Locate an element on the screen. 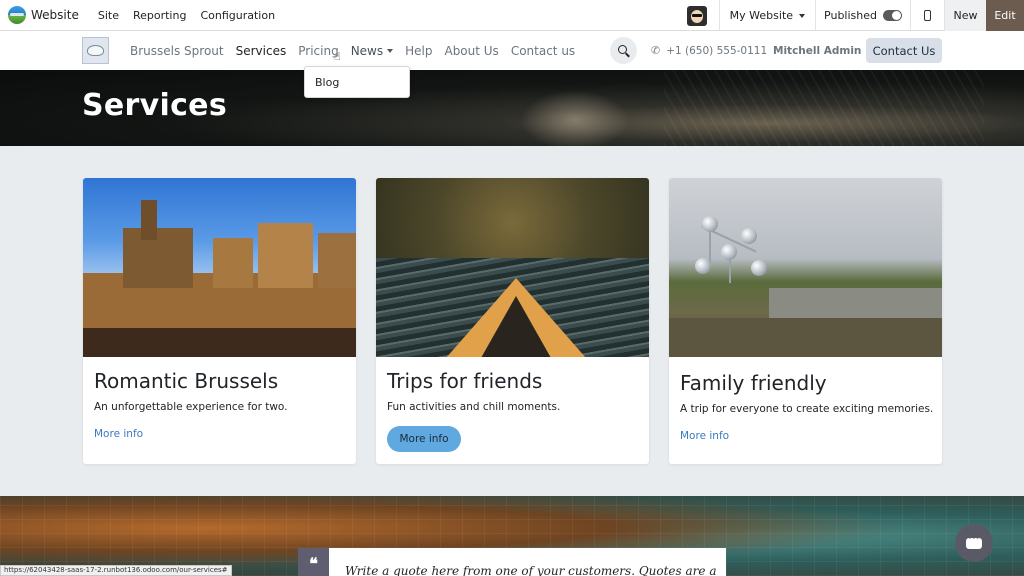 The height and width of the screenshot is (576, 1024). phone-number: +1 (650) 555-0111 is located at coordinates (717, 50).